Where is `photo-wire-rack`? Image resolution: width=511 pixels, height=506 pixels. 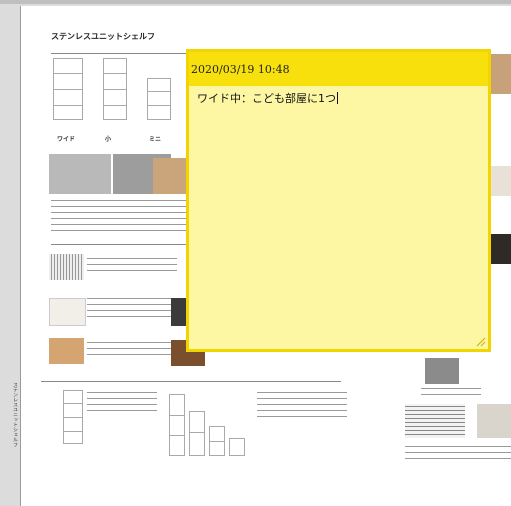
photo-wire-rack is located at coordinates (435, 421).